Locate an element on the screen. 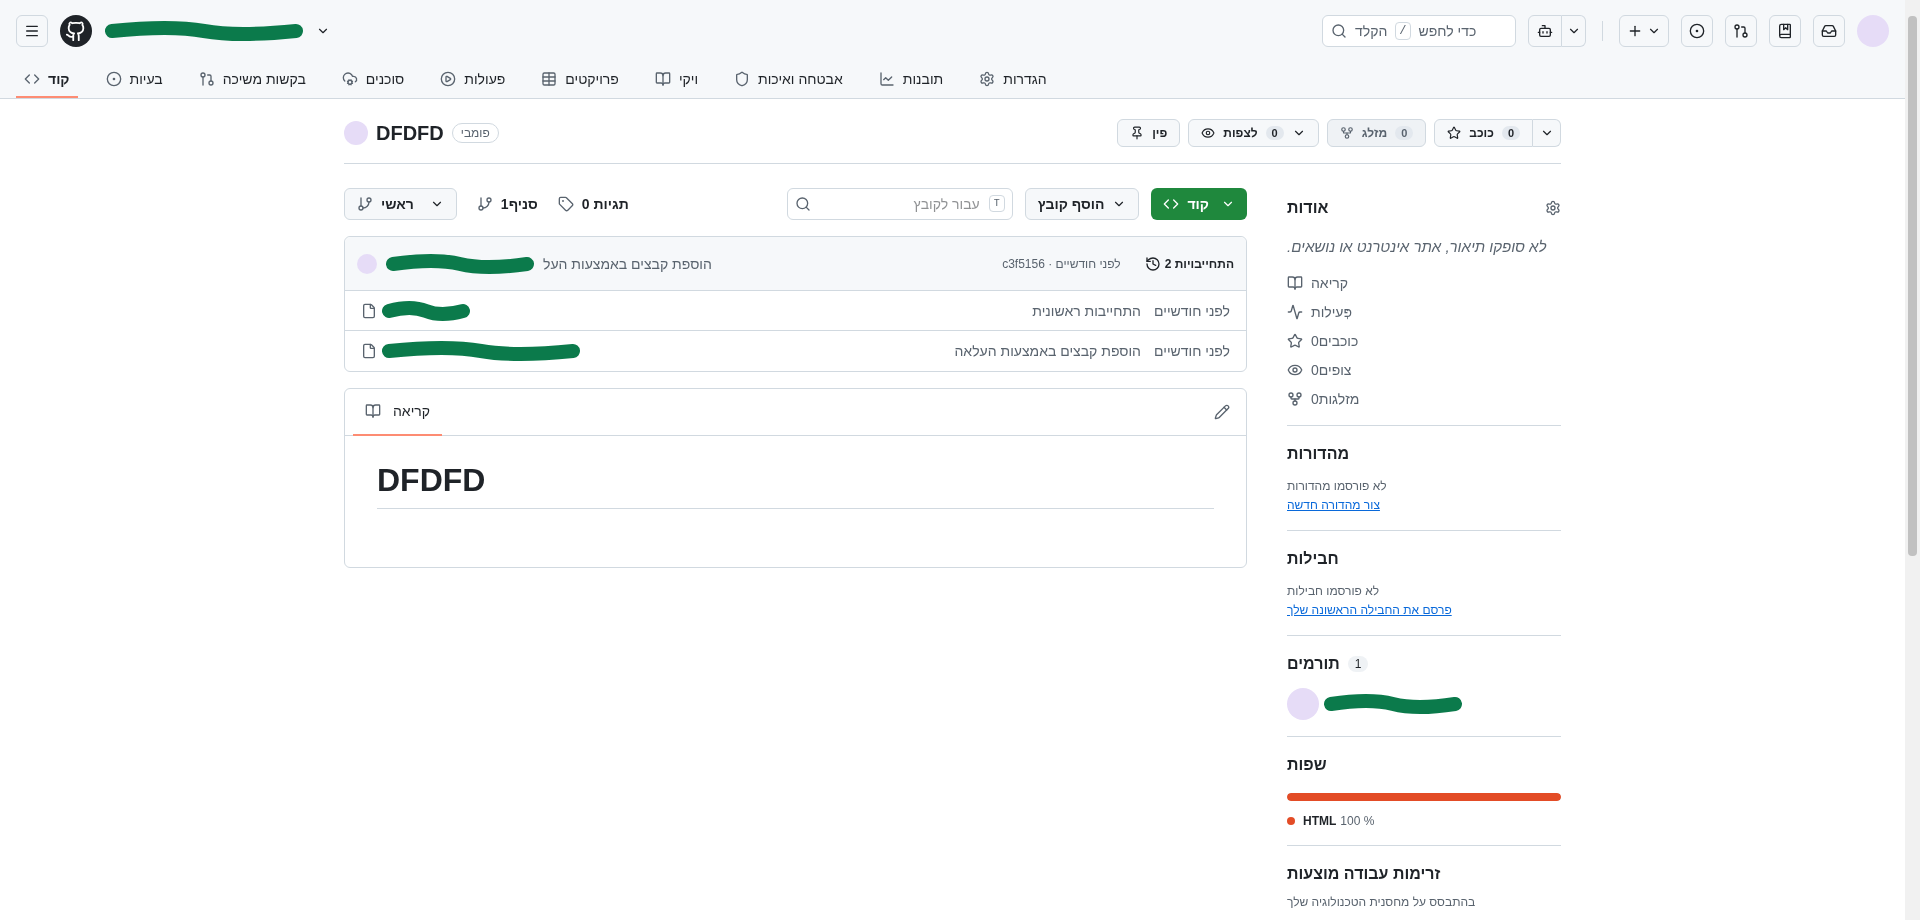  chart-icon is located at coordinates (886, 79).